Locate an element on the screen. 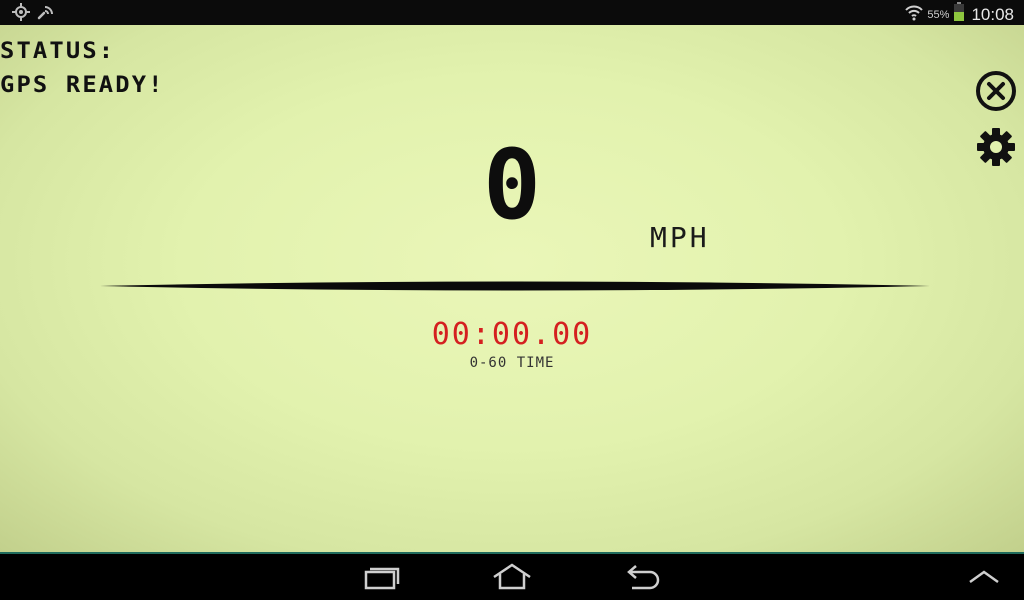 The width and height of the screenshot is (1024, 600). home-button is located at coordinates (512, 577).